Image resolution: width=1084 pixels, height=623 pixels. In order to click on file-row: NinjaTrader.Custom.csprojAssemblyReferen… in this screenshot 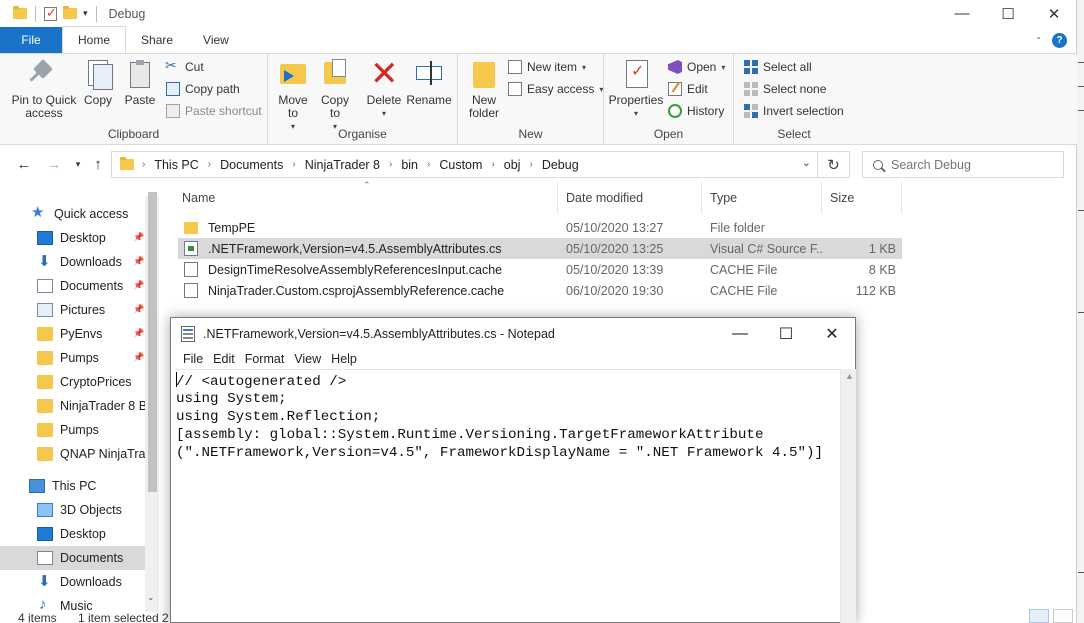, I will do `click(540, 290)`.